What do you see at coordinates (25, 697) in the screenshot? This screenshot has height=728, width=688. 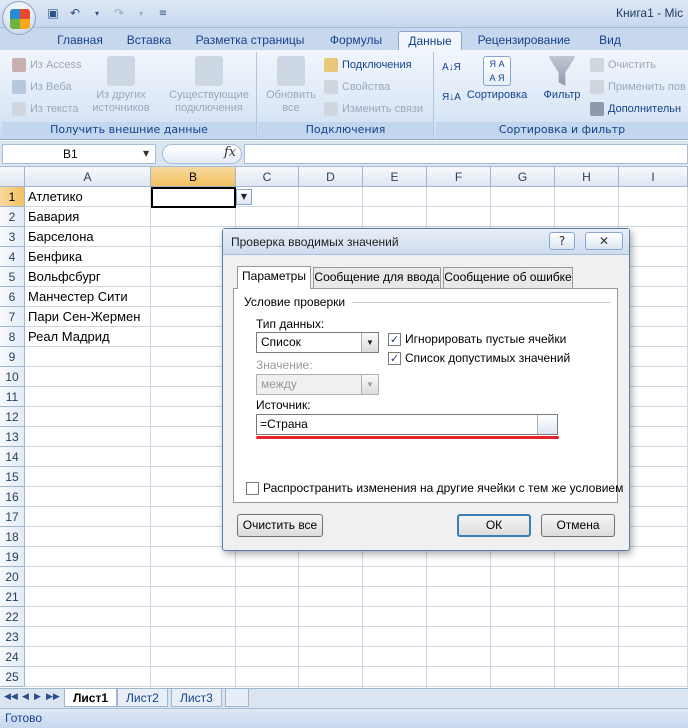 I see `prev-sheet-icon: ◀` at bounding box center [25, 697].